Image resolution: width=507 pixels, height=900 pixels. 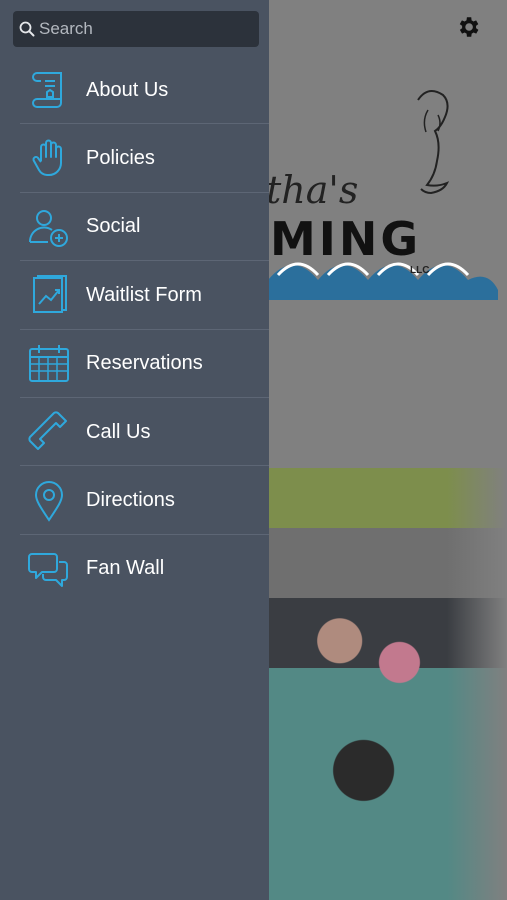 I want to click on phone-icon, so click(x=49, y=432).